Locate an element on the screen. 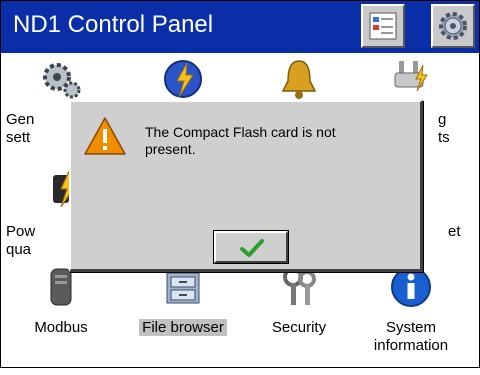 The image size is (480, 375). window-title: ND1 Control Panel is located at coordinates (113, 24).